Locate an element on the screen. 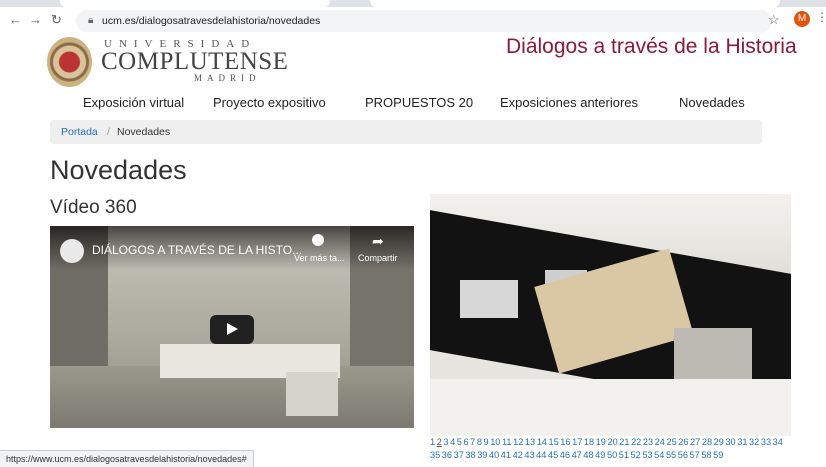 This screenshot has width=826, height=467. pagination-link: 2 is located at coordinates (439, 442).